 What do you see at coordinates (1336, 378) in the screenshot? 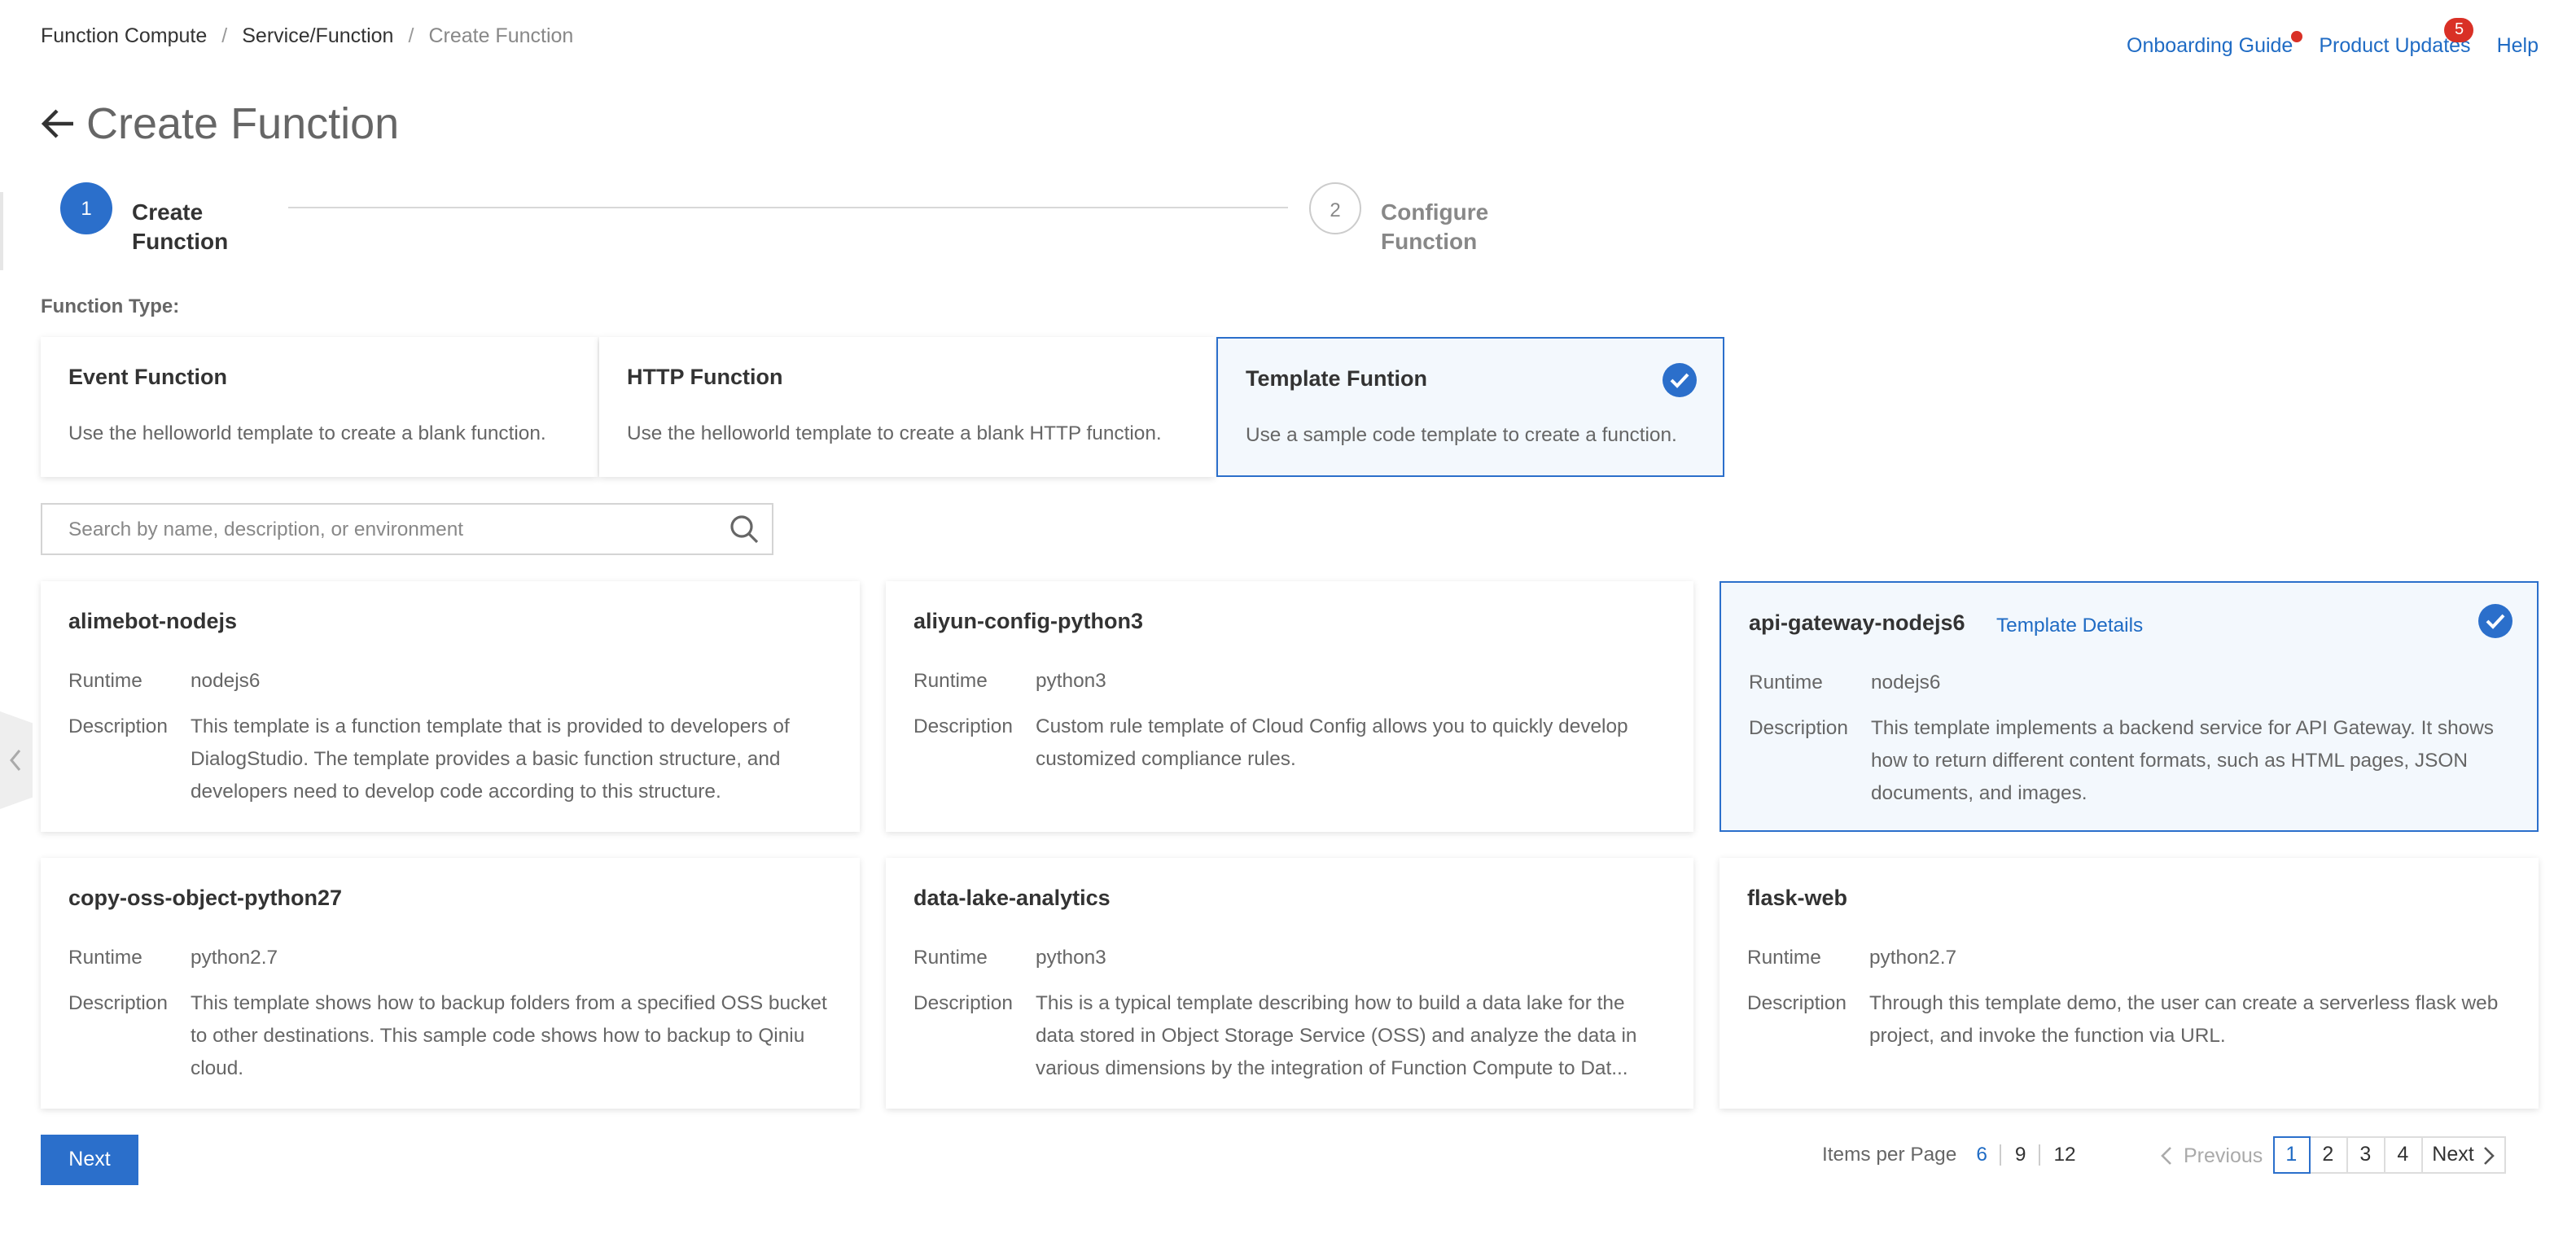
I see `function-type-title: Template Funtion` at bounding box center [1336, 378].